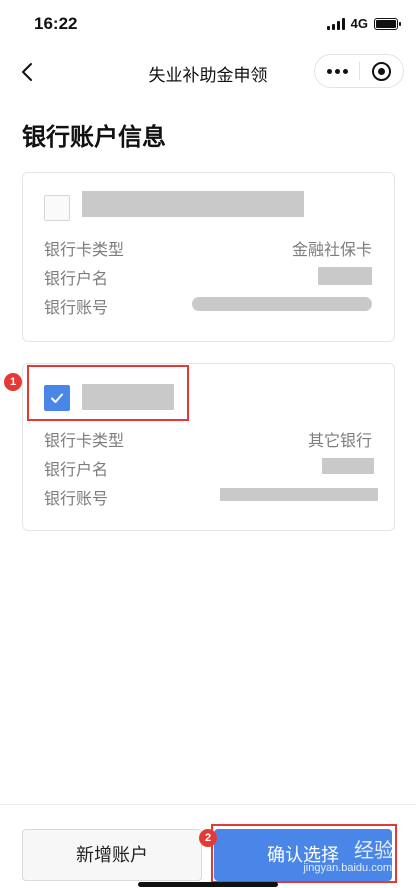 This screenshot has height=888, width=416. What do you see at coordinates (208, 25) in the screenshot?
I see `status-bar: 16:22 4G` at bounding box center [208, 25].